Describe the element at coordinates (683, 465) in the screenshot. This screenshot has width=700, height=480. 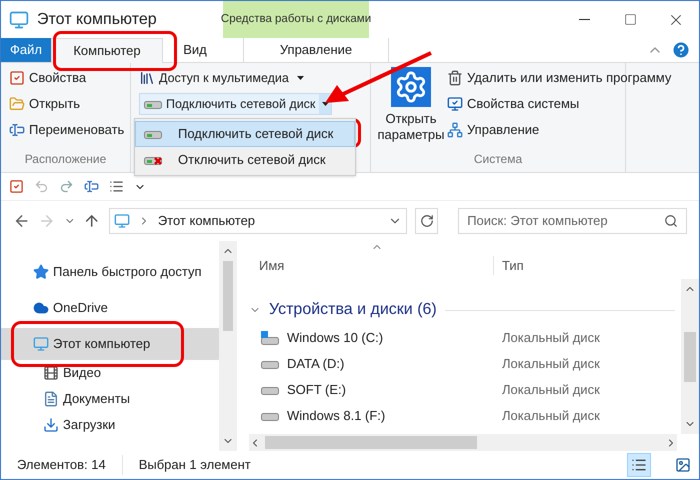
I see `picture-icon` at that location.